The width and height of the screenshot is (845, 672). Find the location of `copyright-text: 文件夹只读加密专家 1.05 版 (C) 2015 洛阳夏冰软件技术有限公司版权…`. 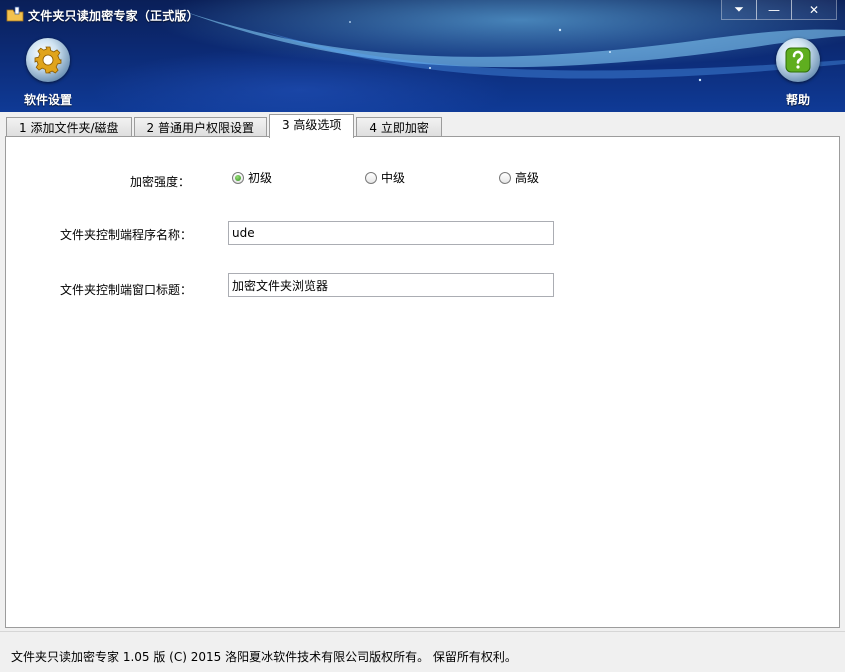

copyright-text: 文件夹只读加密专家 1.05 版 (C) 2015 洛阳夏冰软件技术有限公司版权… is located at coordinates (264, 657).